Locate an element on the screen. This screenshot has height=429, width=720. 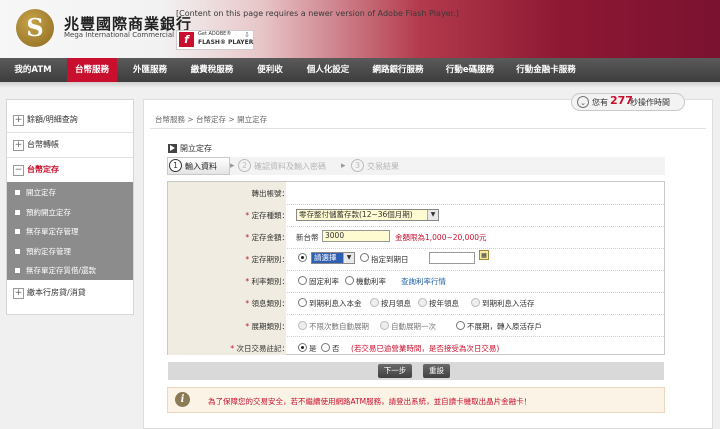
interest-monthly-label: 按月領息 is located at coordinates (396, 303).